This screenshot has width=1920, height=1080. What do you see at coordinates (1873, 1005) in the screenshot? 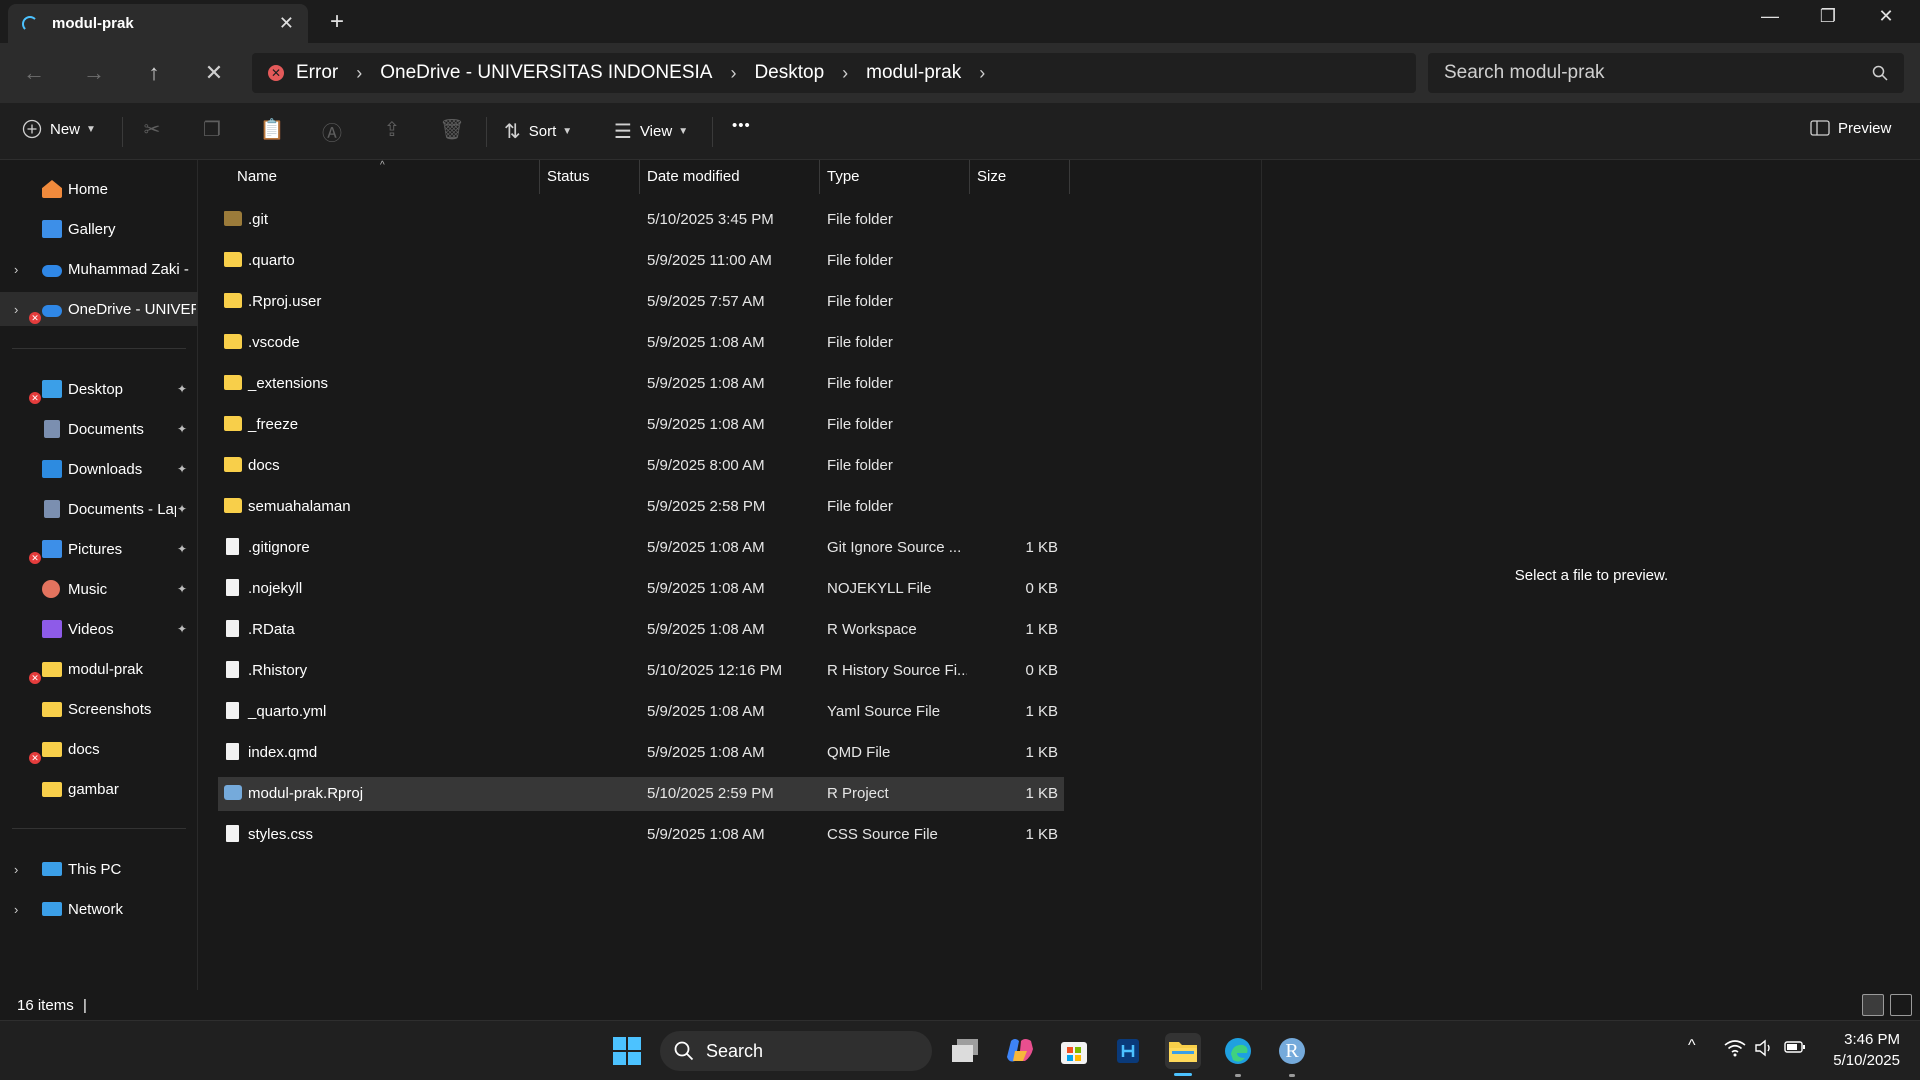
I see `details-view-button` at bounding box center [1873, 1005].